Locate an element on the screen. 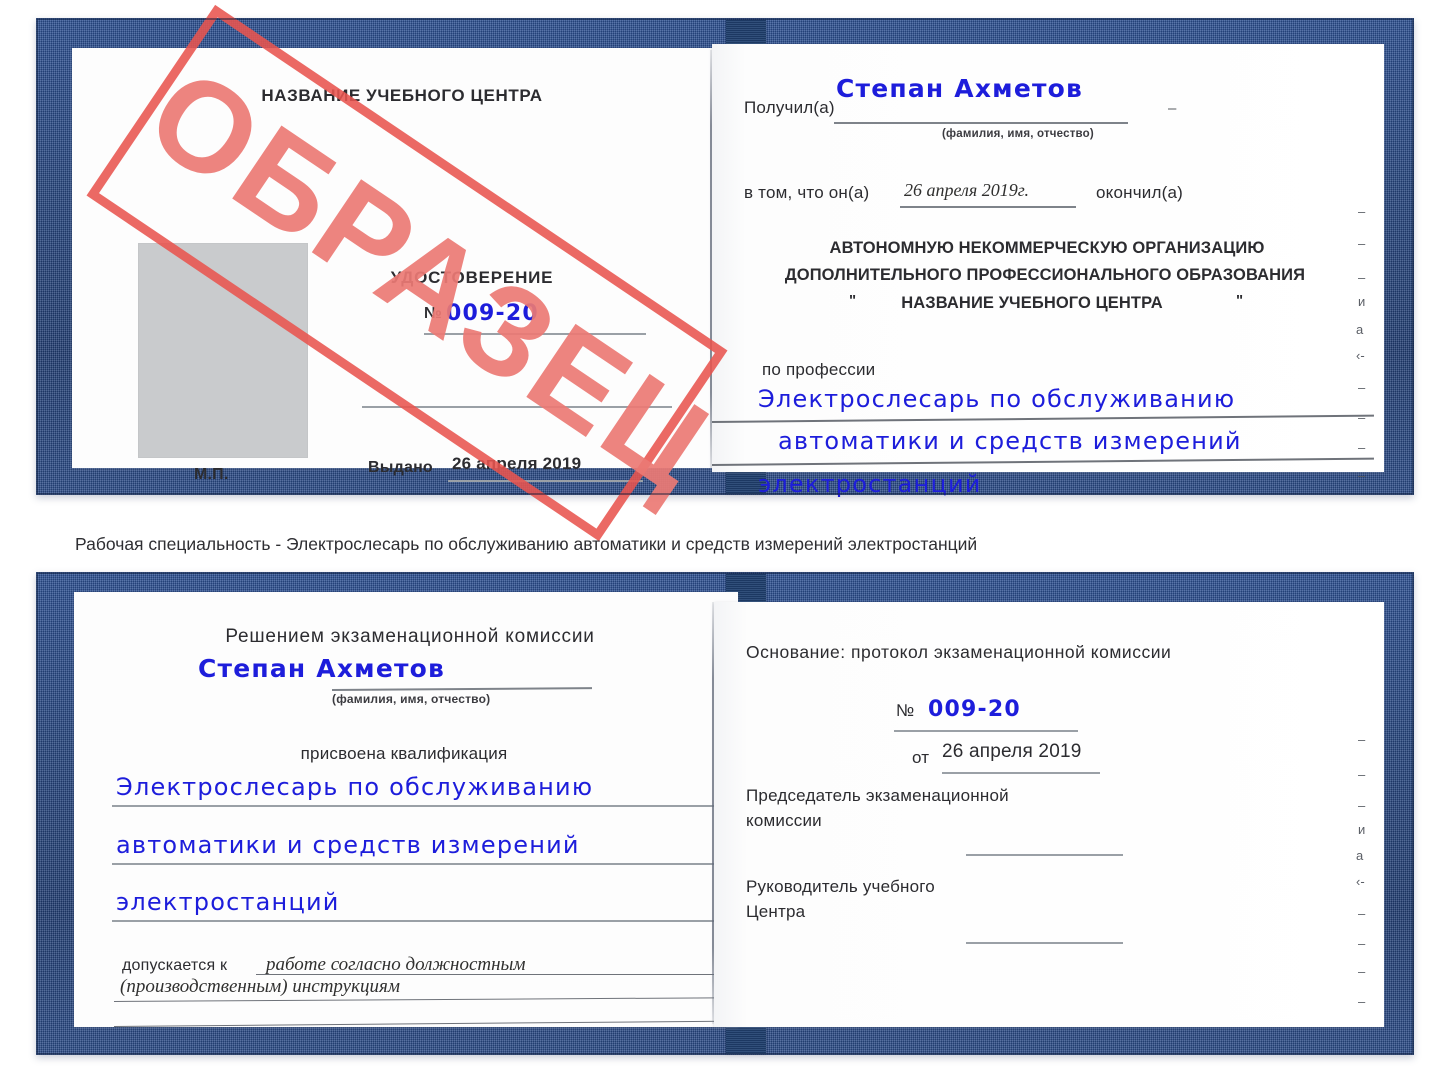  edge-mark-6: ‹- is located at coordinates (1360, 355).